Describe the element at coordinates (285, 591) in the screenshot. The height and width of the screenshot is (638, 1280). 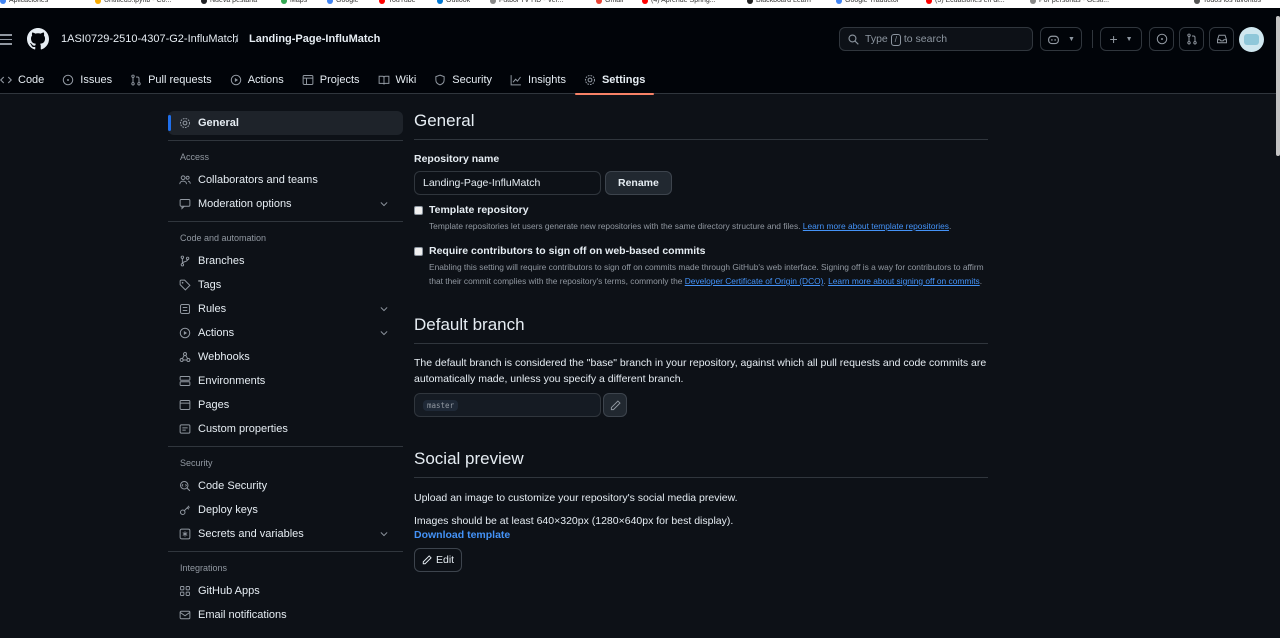
I see `sidebar-item-github-apps: GitHub Apps` at that location.